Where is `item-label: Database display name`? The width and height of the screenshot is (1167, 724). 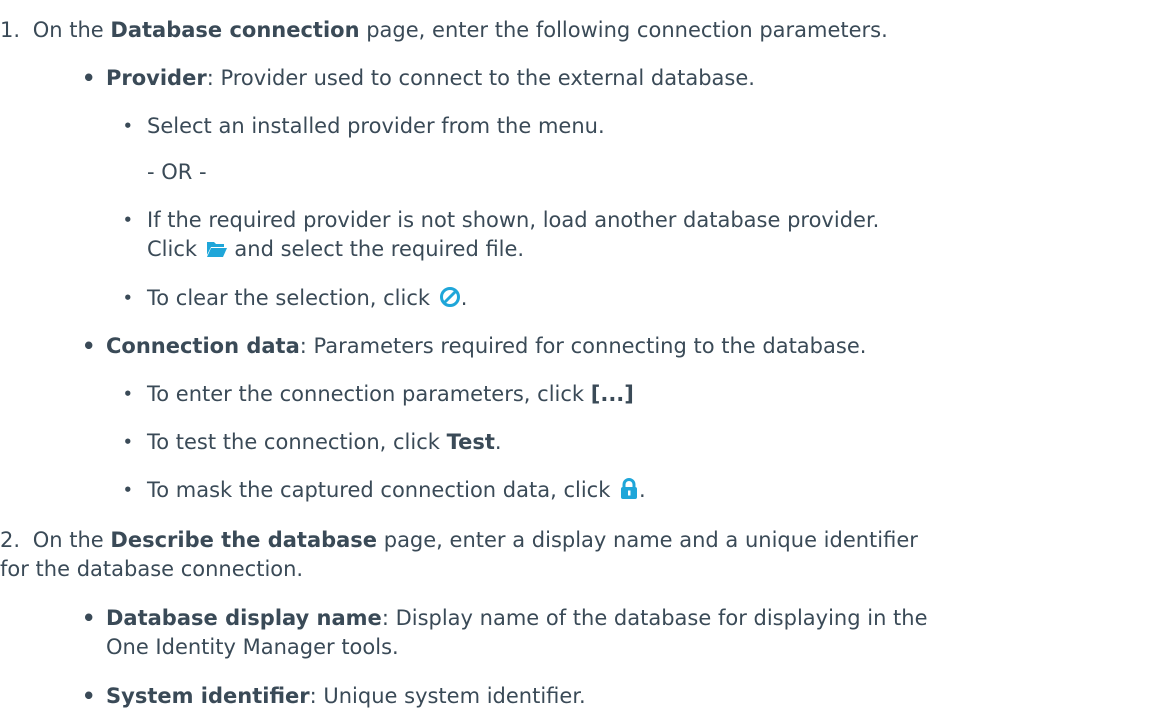 item-label: Database display name is located at coordinates (244, 618).